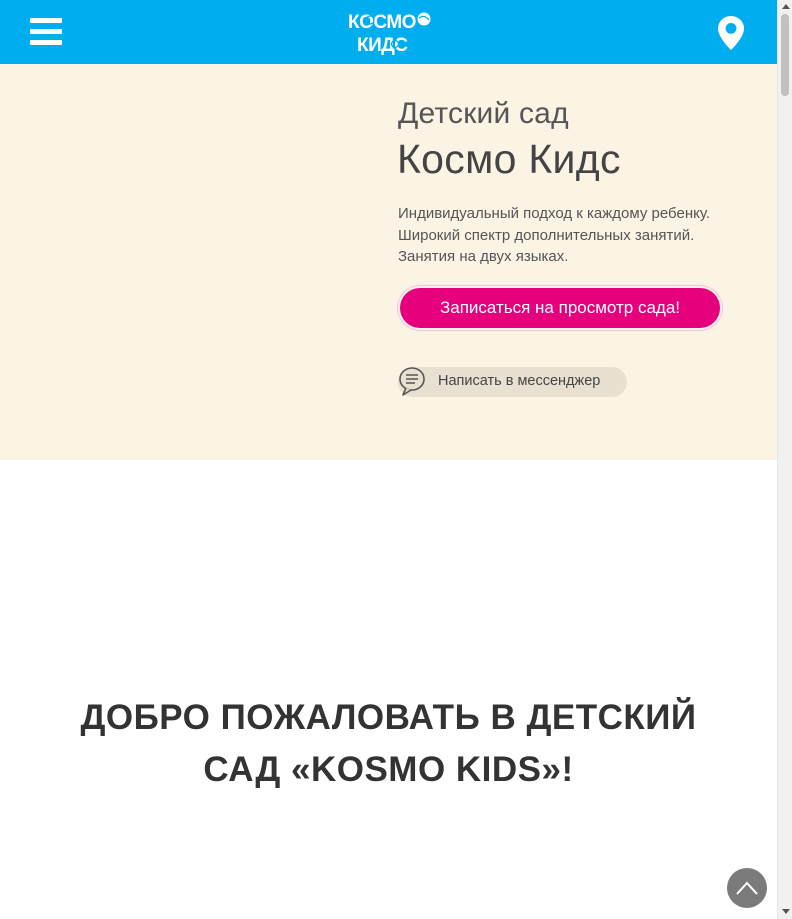 This screenshot has width=792, height=919. Describe the element at coordinates (509, 159) in the screenshot. I see `hero-title: Космо Кидс` at that location.